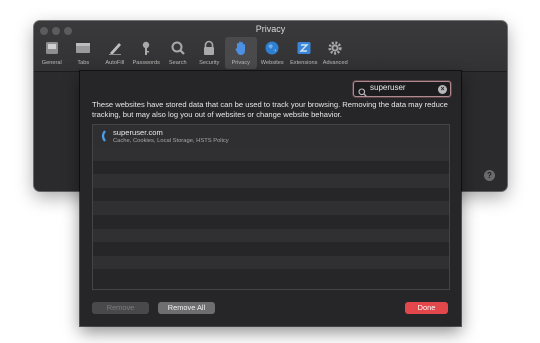  Describe the element at coordinates (304, 48) in the screenshot. I see `puzzle-icon` at that location.